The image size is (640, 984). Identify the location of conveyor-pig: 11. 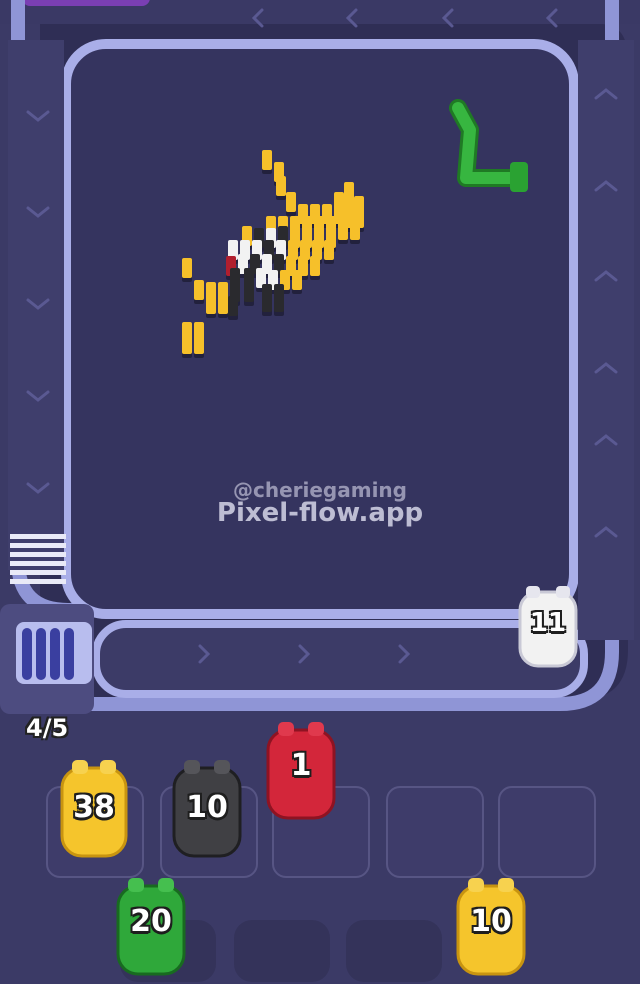
(548, 630).